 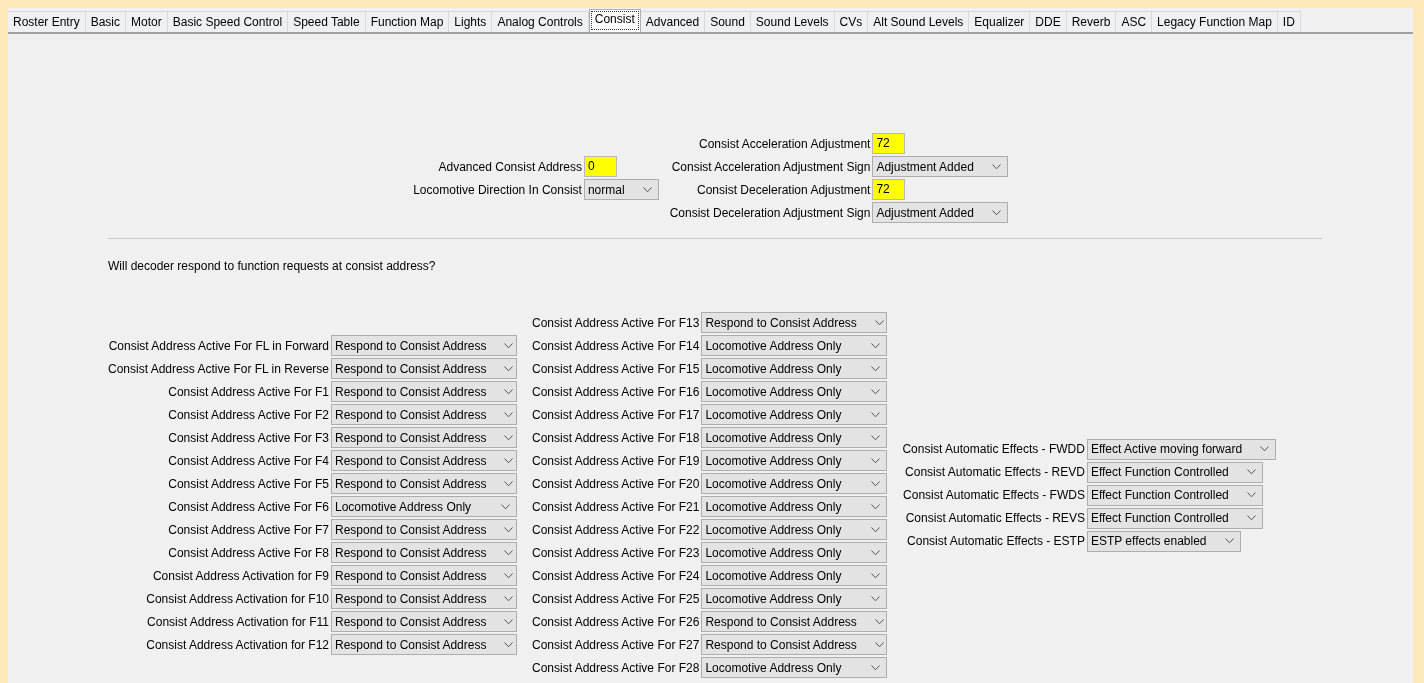 I want to click on tab: Basic, so click(x=106, y=21).